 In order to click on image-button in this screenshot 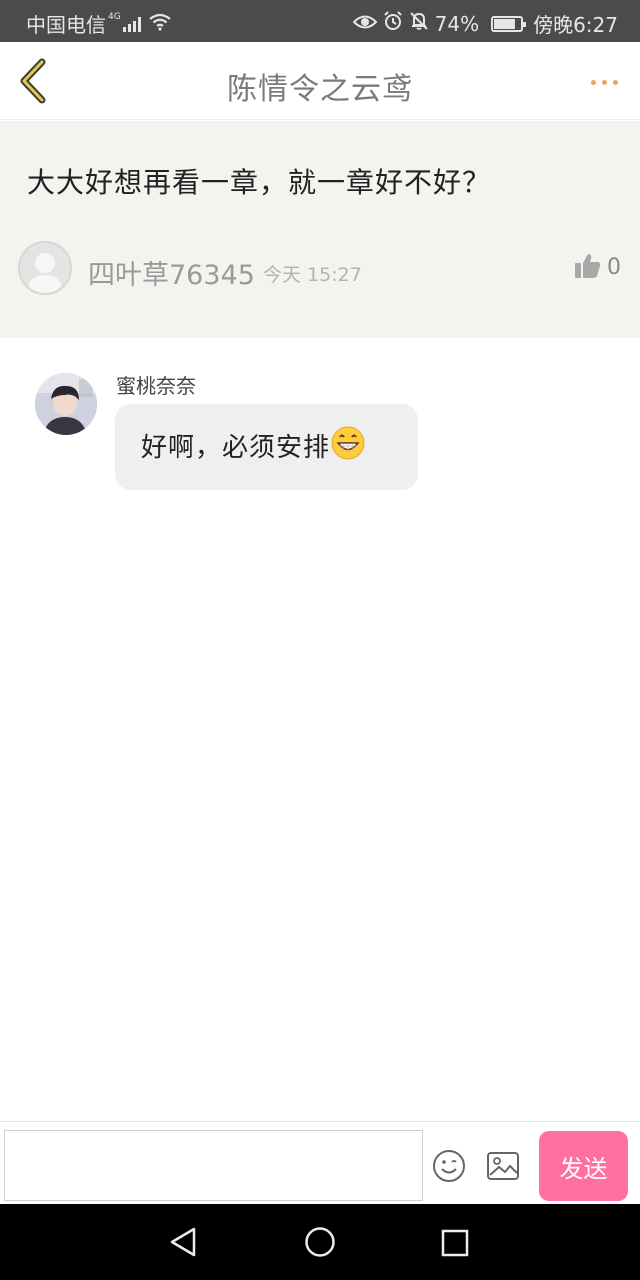, I will do `click(503, 1166)`.